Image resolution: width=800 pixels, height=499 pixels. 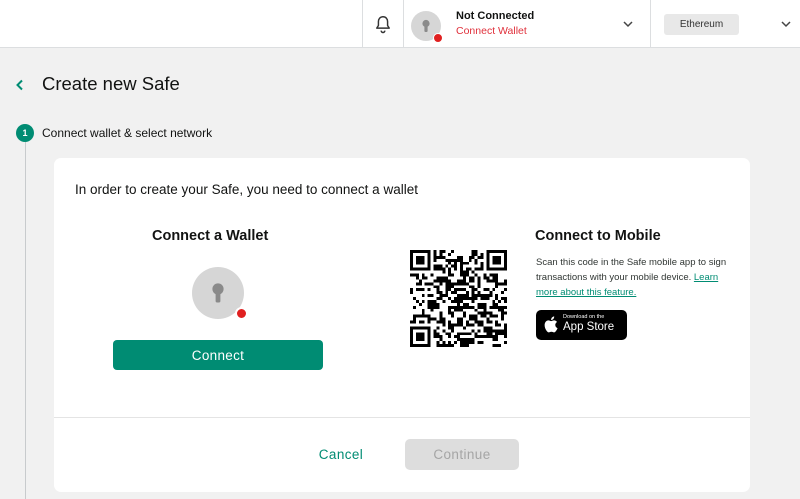 What do you see at coordinates (551, 324) in the screenshot?
I see `apple-icon` at bounding box center [551, 324].